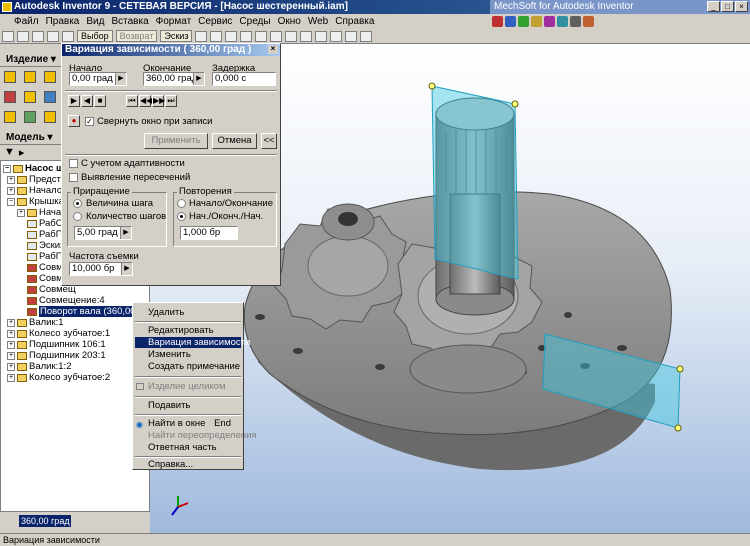  Describe the element at coordinates (31, 138) in the screenshot. I see `model-panel-header: Модель ▾` at that location.